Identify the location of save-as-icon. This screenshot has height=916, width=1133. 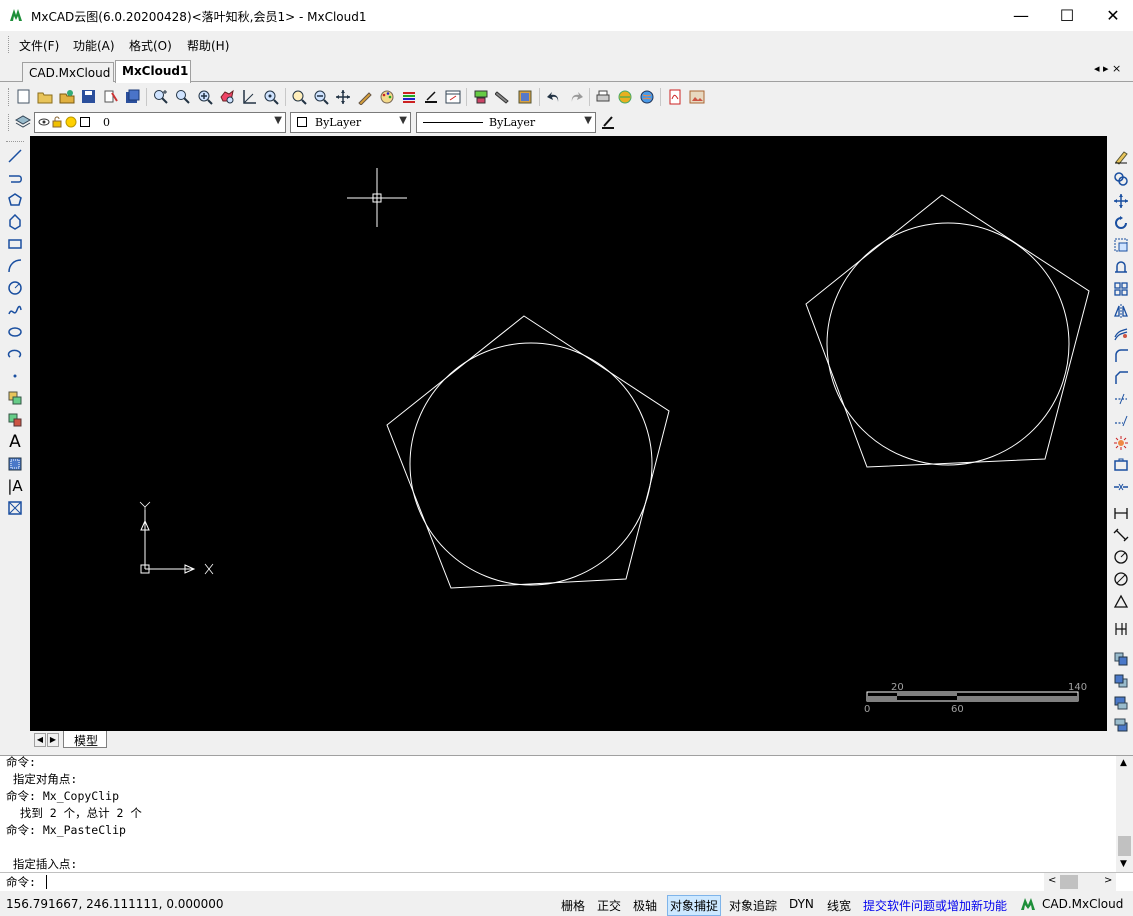
(132, 96).